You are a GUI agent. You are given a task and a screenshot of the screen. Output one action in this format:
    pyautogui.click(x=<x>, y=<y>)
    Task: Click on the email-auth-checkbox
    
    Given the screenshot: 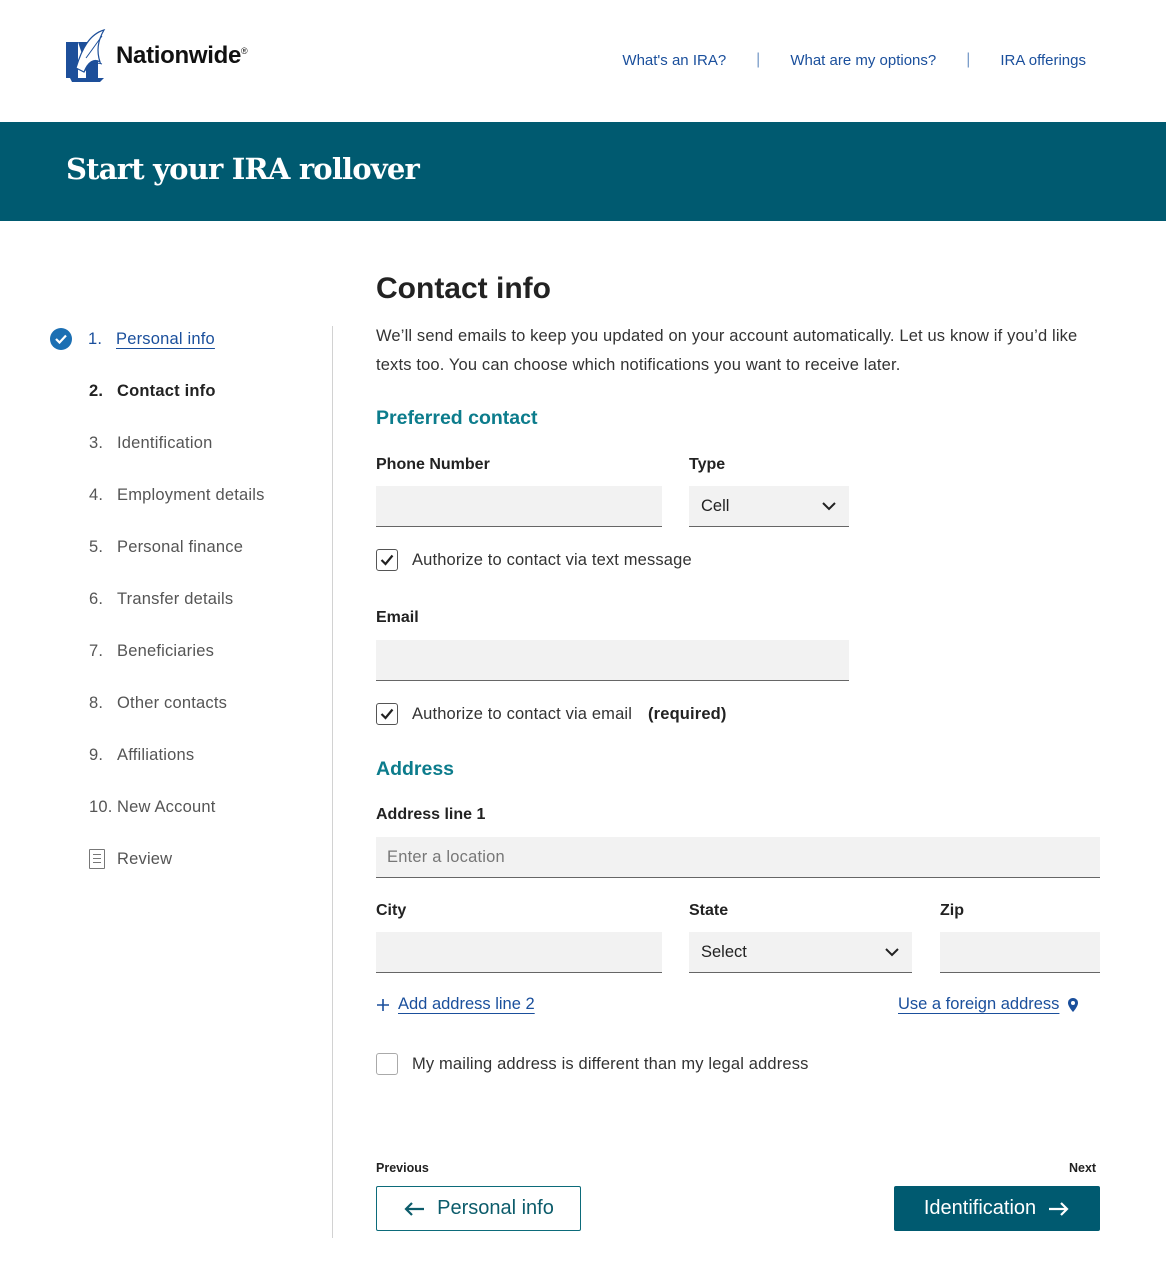 What is the action you would take?
    pyautogui.click(x=387, y=714)
    